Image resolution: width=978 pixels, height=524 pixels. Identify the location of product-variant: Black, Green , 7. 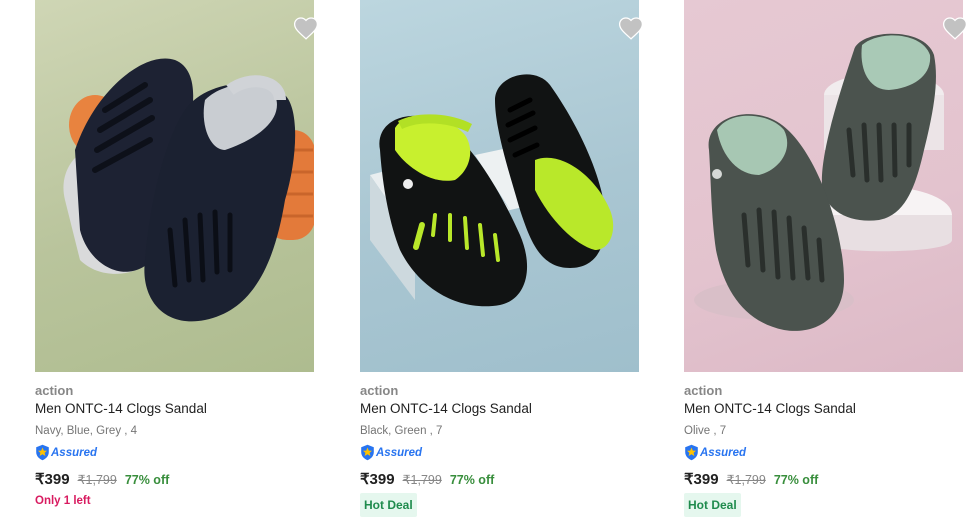
(401, 431).